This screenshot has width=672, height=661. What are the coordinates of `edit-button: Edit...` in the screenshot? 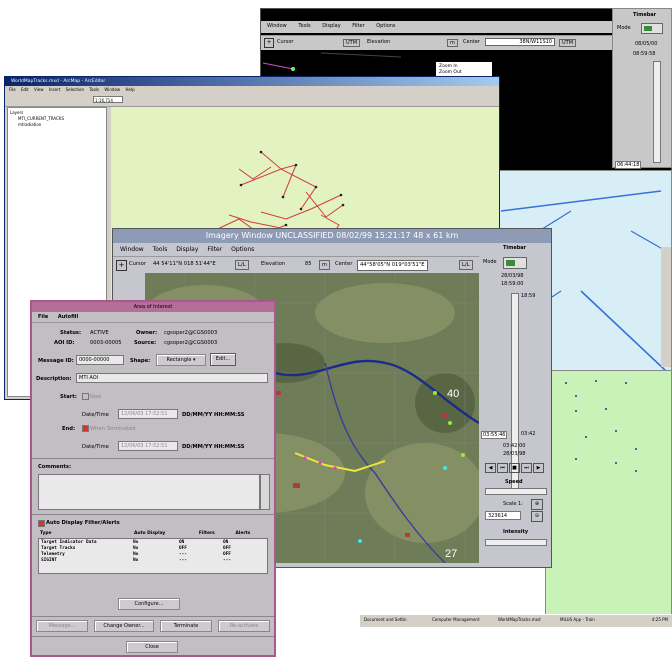 It's located at (223, 359).